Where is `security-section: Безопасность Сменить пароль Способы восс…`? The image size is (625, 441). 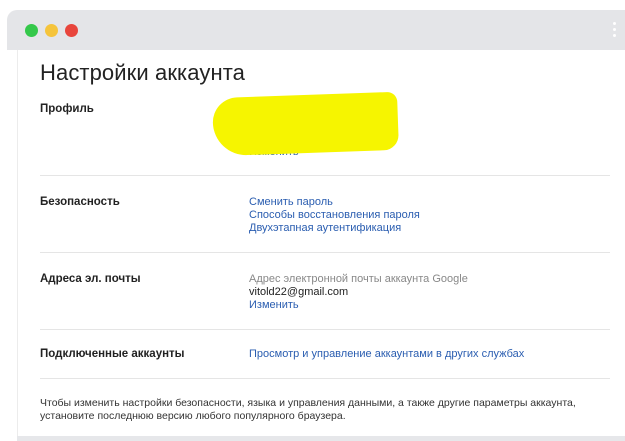
security-section: Безопасность Сменить пароль Способы восс… is located at coordinates (324, 216).